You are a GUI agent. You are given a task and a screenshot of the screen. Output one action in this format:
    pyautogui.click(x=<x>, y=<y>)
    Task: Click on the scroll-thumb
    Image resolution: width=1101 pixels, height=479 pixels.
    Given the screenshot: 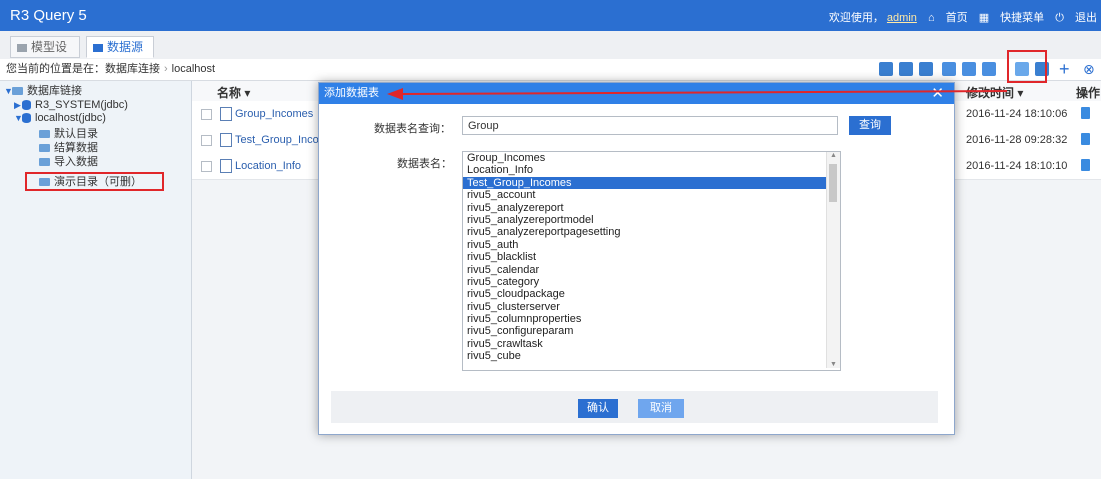 What is the action you would take?
    pyautogui.click(x=833, y=183)
    